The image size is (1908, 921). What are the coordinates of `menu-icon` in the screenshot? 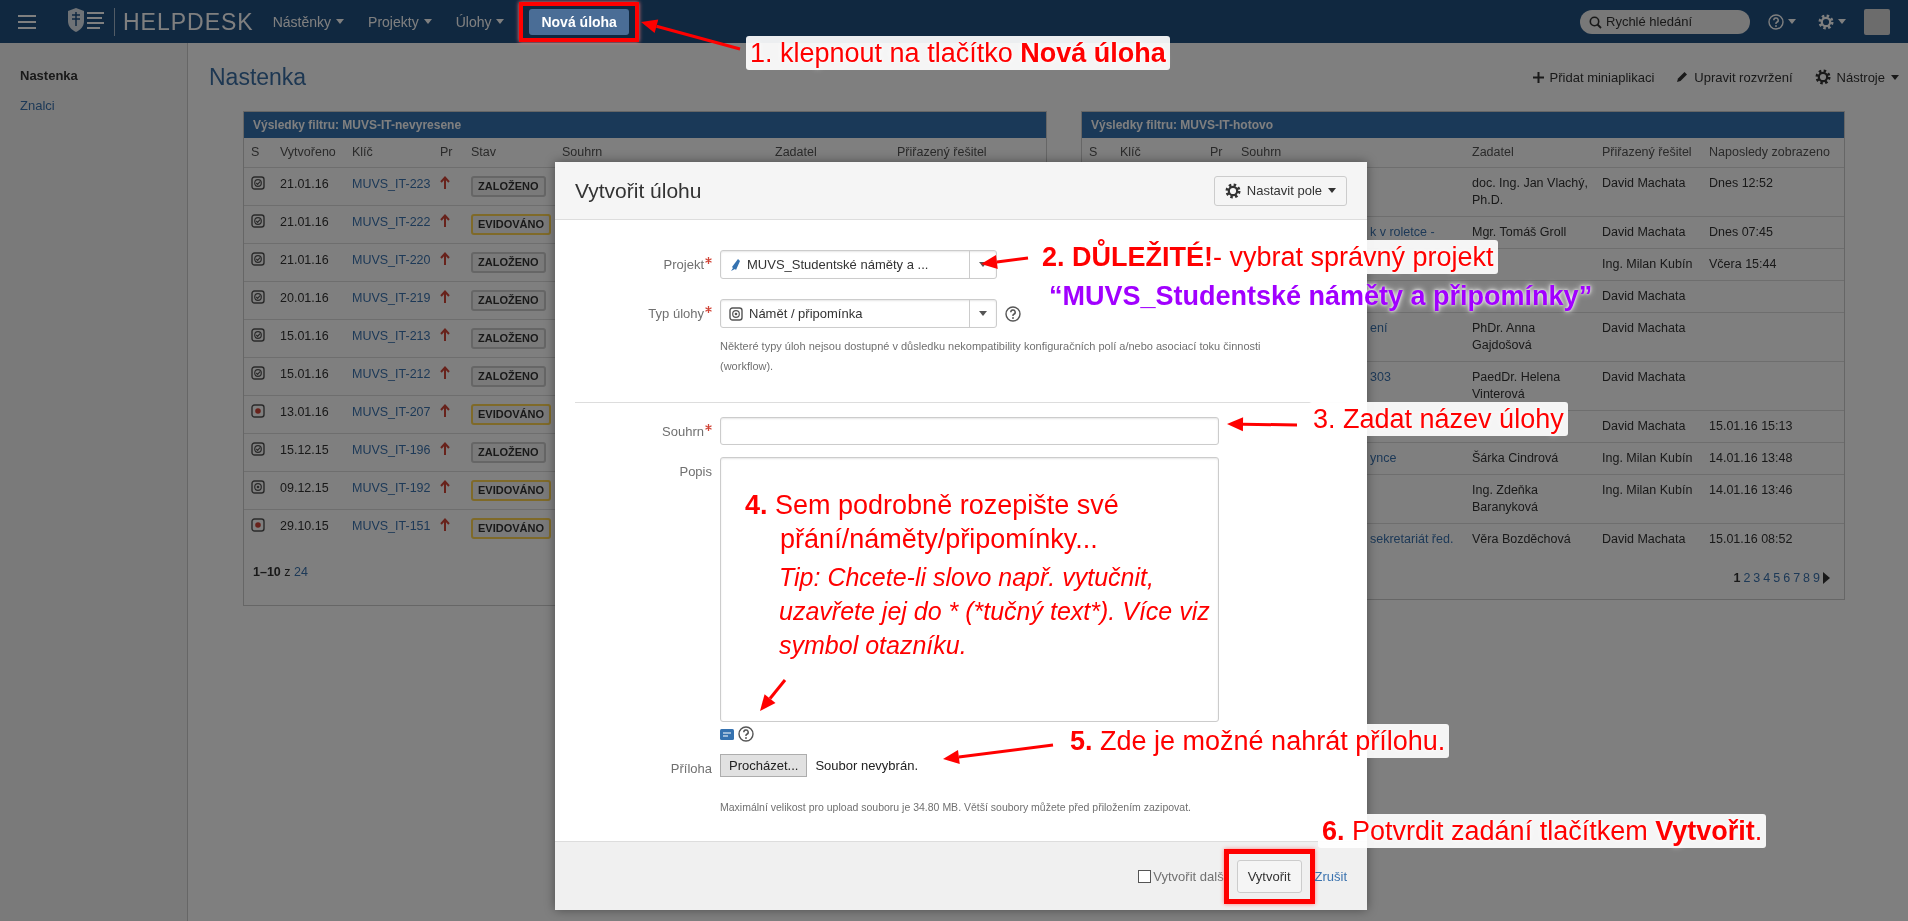 It's located at (27, 21).